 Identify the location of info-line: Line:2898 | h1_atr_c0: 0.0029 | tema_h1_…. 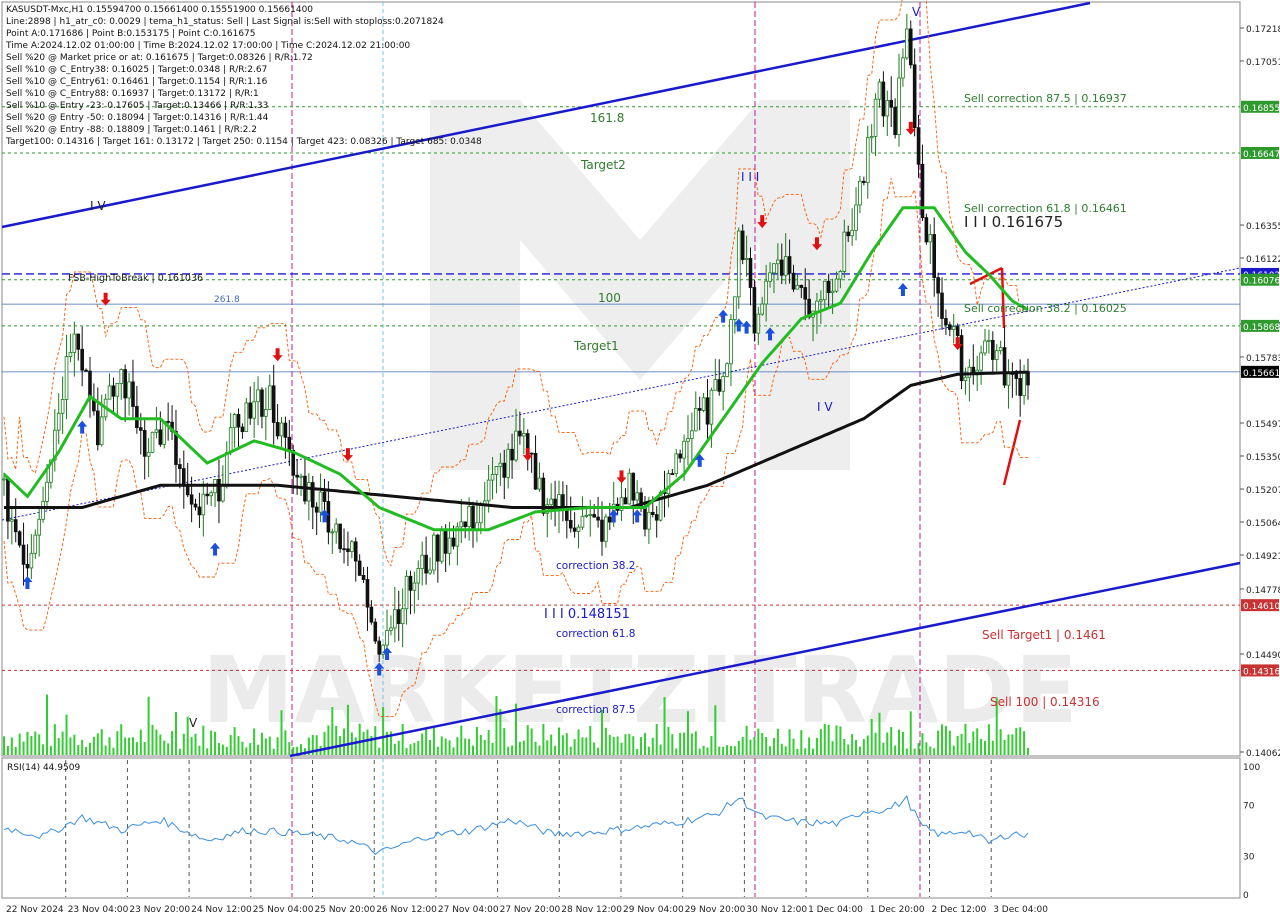
(225, 22).